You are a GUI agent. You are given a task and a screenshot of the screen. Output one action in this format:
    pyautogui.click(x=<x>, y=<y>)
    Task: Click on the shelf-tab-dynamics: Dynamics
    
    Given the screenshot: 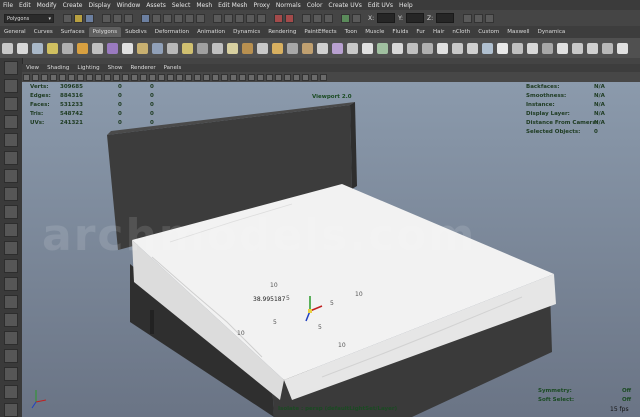 What is the action you would take?
    pyautogui.click(x=246, y=32)
    